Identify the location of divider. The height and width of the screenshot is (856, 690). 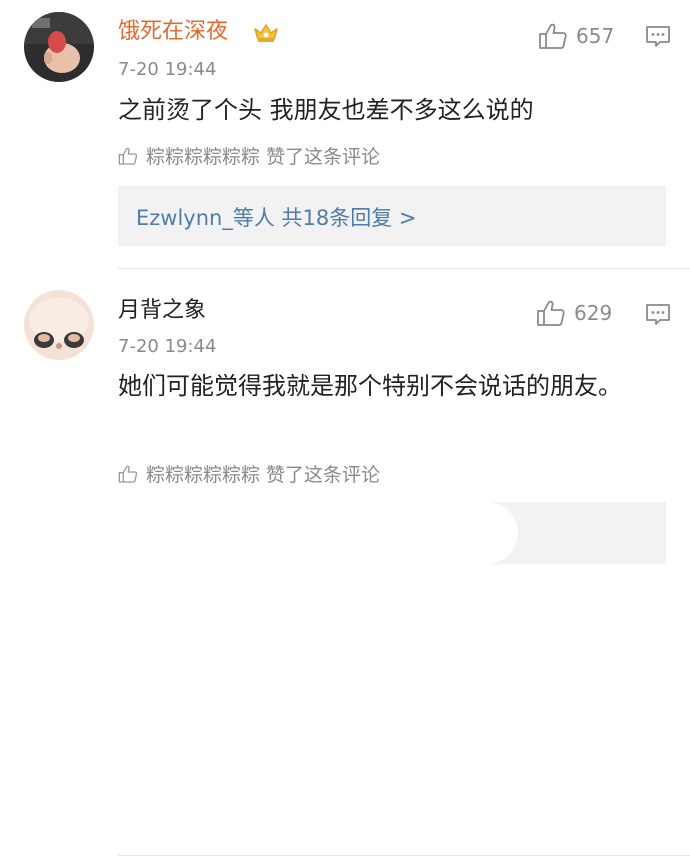
(404, 268).